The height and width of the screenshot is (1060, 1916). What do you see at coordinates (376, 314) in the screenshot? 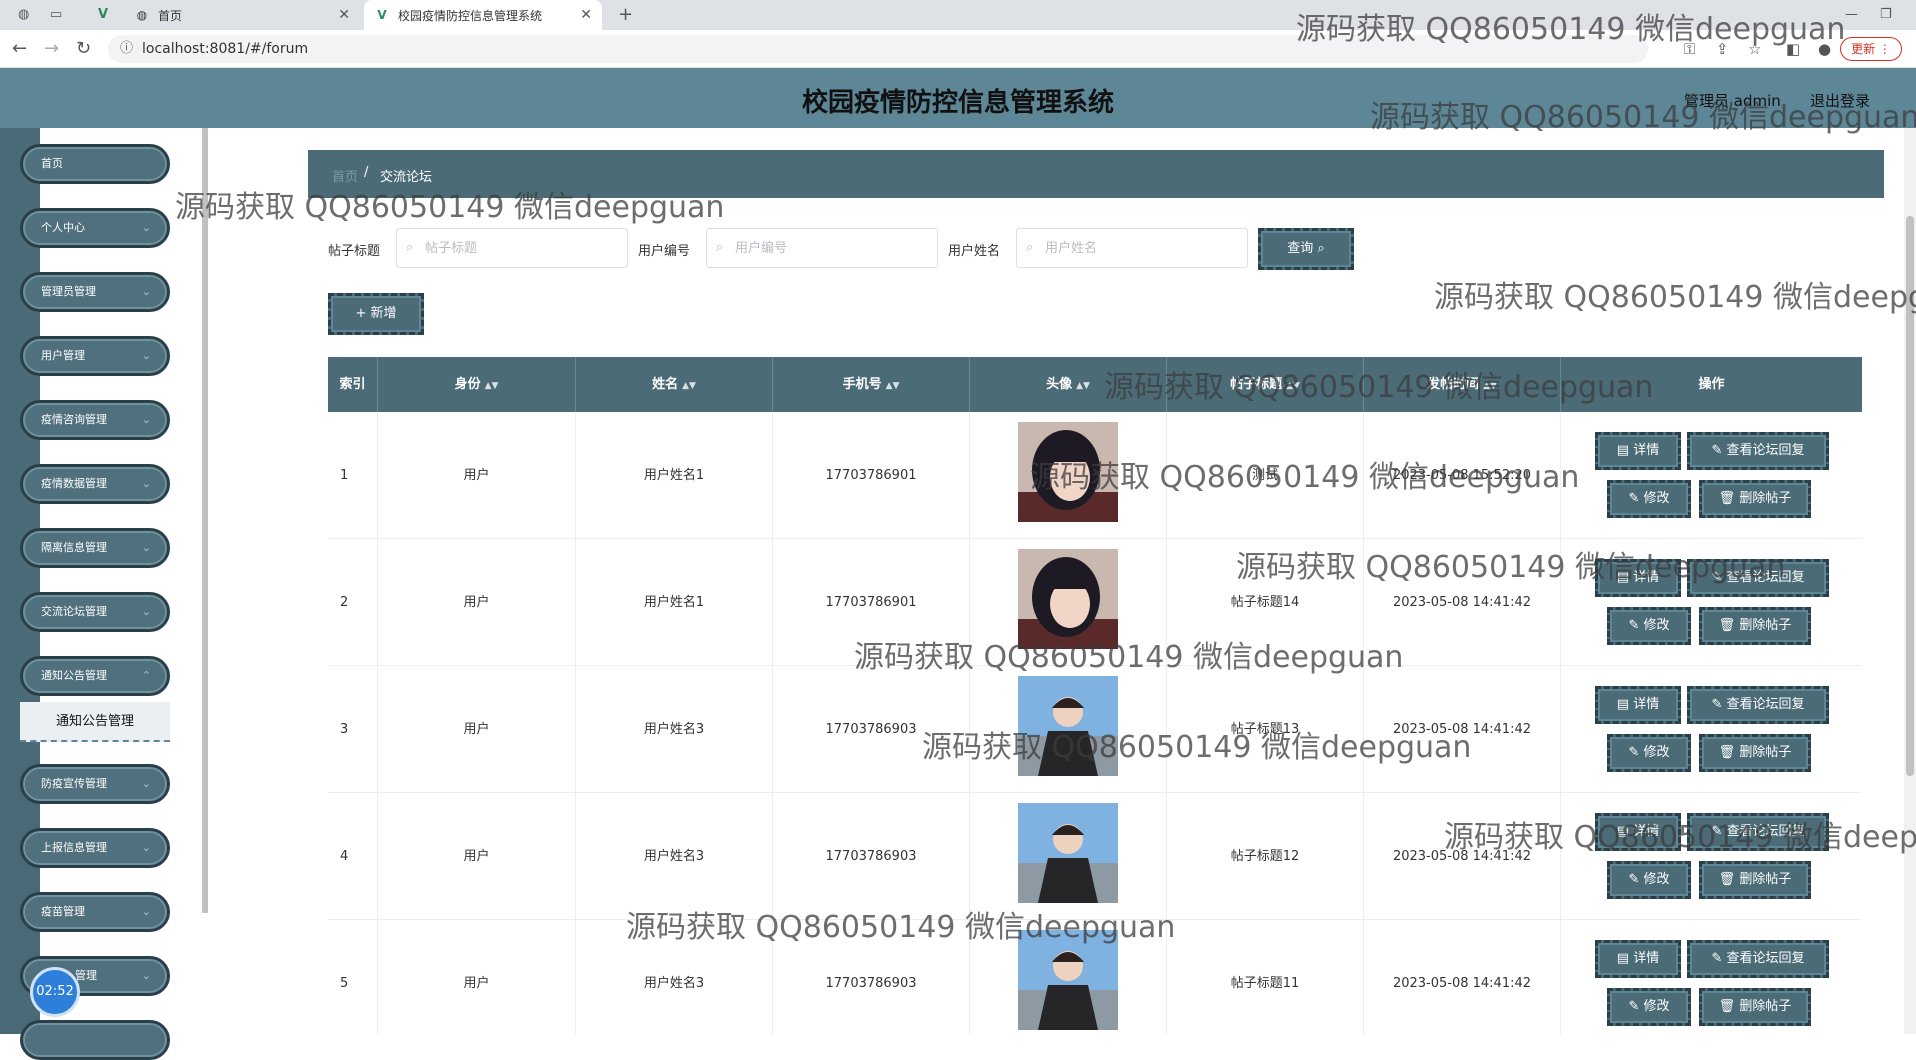
I see `add-button: + 新增` at bounding box center [376, 314].